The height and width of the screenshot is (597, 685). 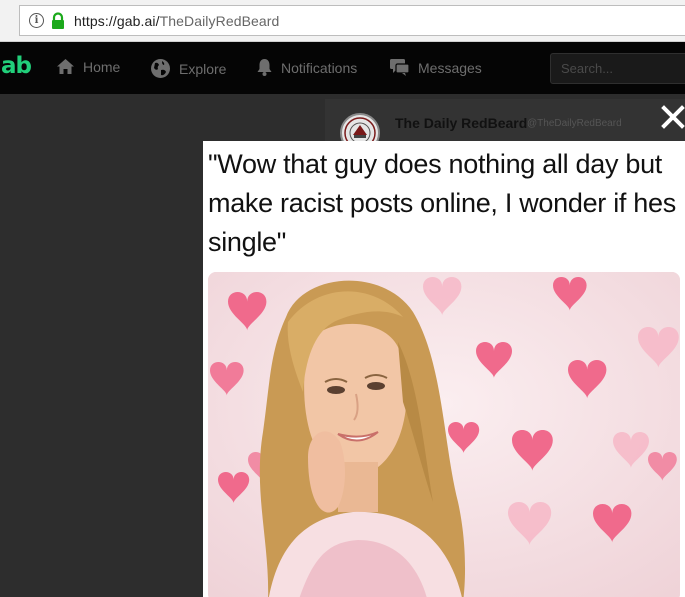 What do you see at coordinates (400, 67) in the screenshot?
I see `chat-icon` at bounding box center [400, 67].